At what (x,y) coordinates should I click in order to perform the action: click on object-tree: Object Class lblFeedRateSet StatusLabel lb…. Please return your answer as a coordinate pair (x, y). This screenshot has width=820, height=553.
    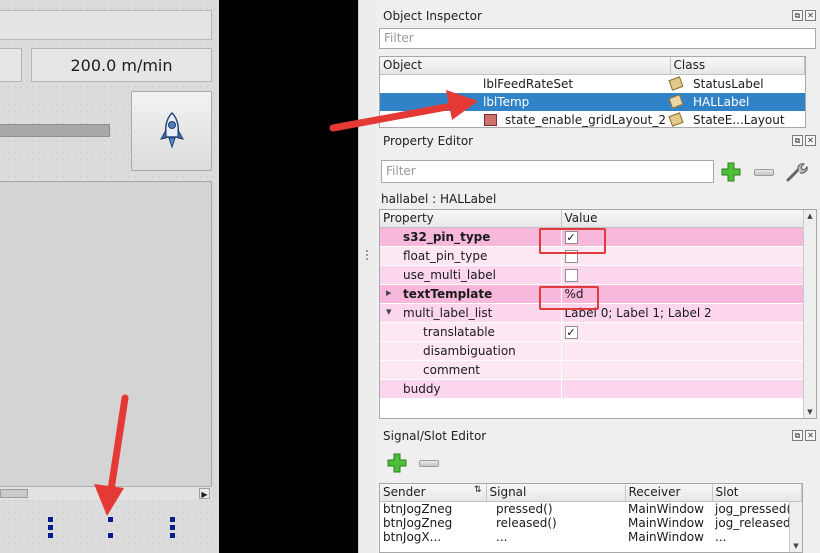
    Looking at the image, I should click on (592, 92).